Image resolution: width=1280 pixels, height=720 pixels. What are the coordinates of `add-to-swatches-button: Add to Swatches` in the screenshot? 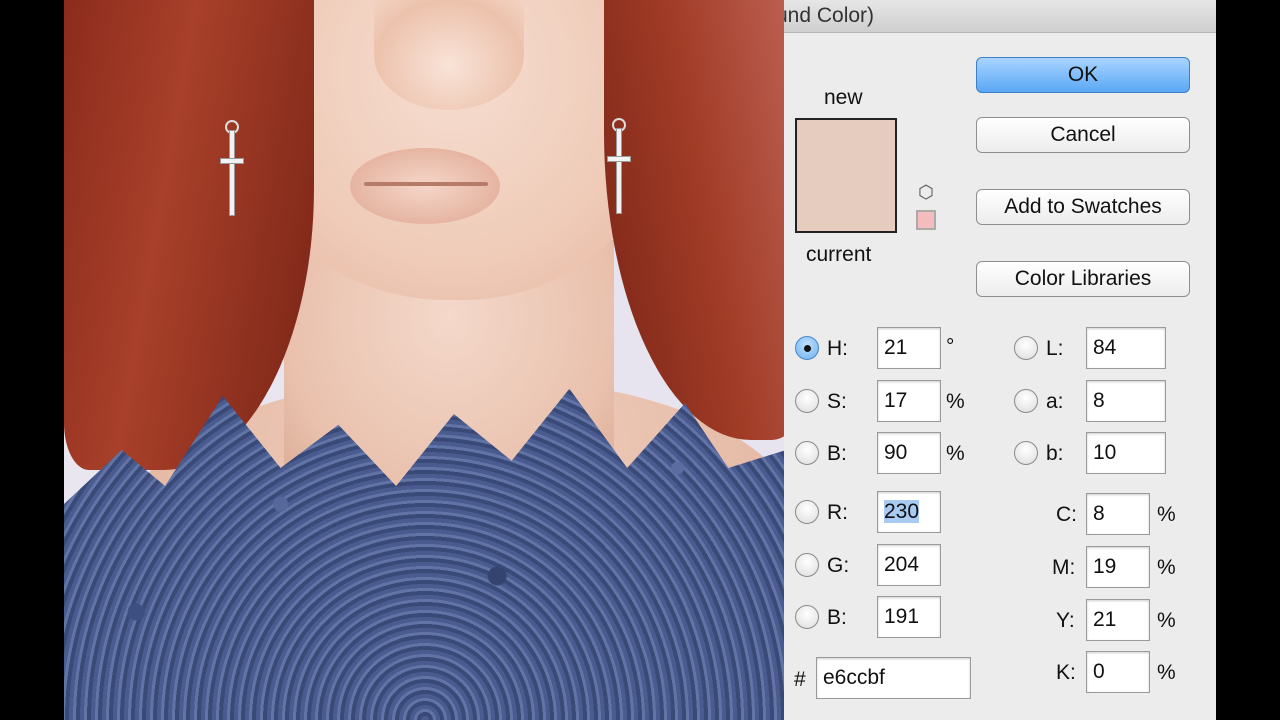 It's located at (1083, 207).